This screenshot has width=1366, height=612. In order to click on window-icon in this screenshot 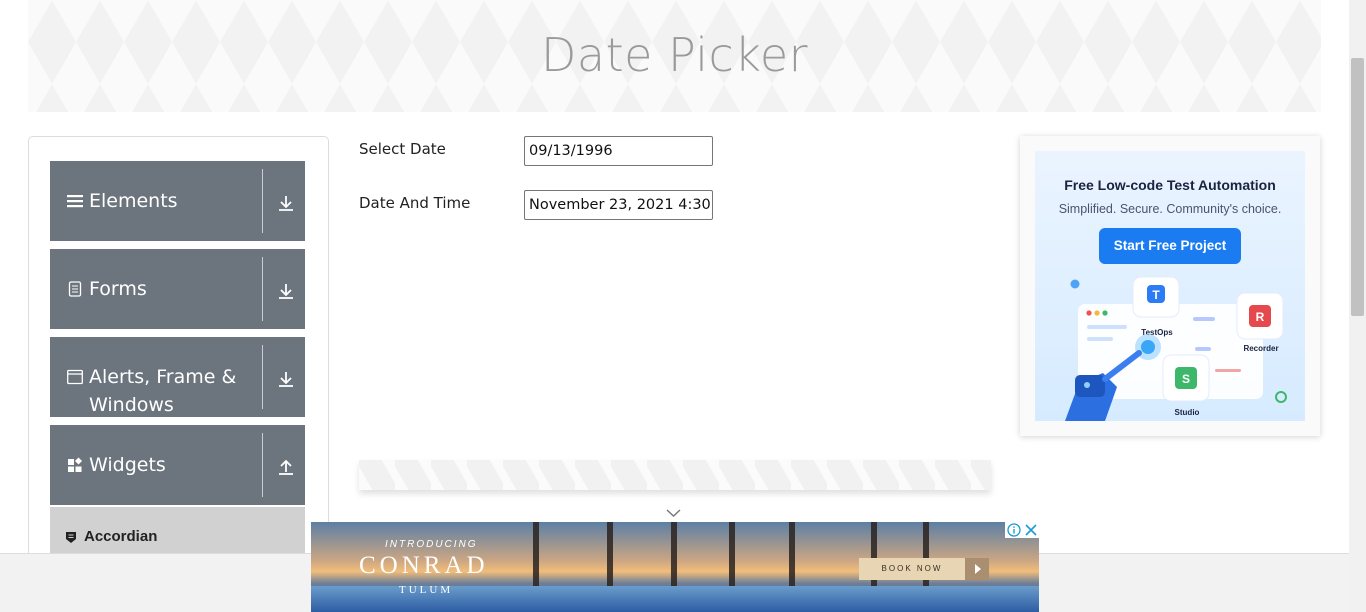, I will do `click(75, 377)`.